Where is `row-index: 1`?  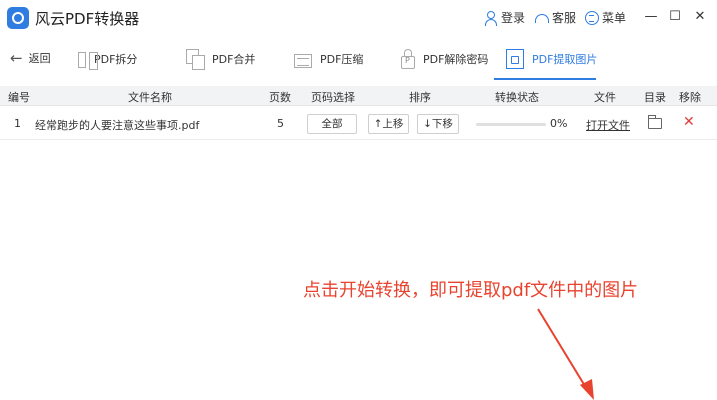
row-index: 1 is located at coordinates (17, 123).